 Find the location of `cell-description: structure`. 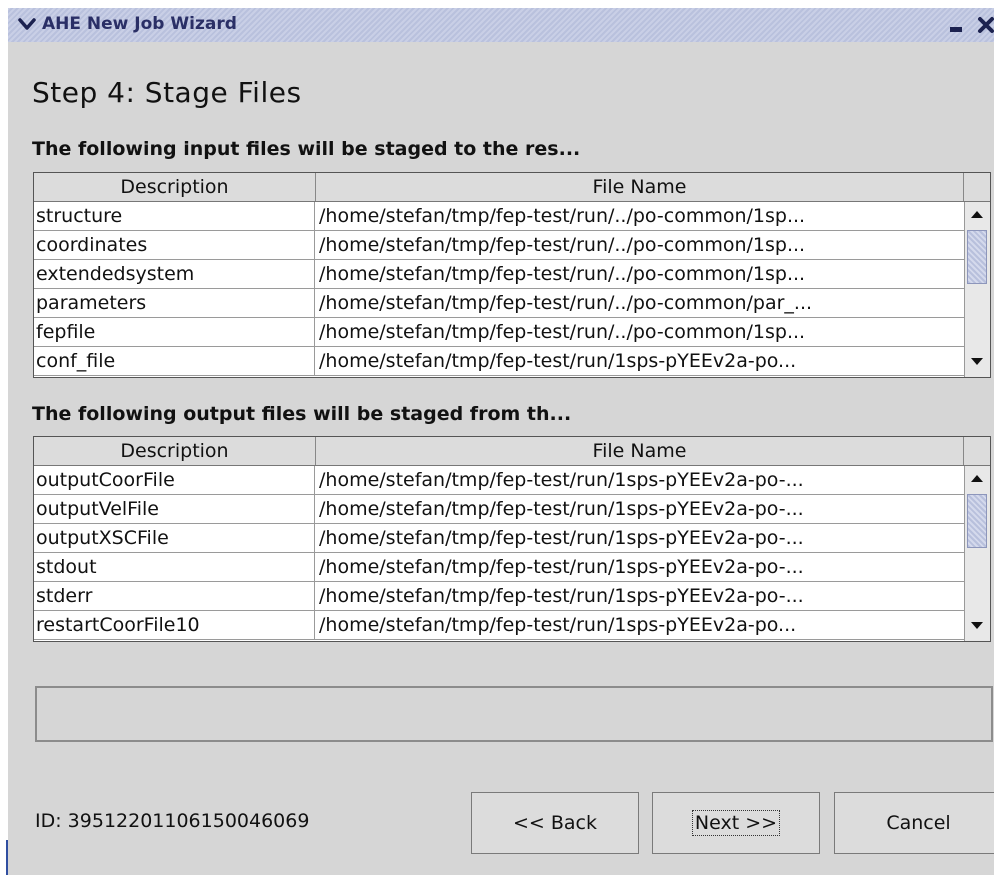

cell-description: structure is located at coordinates (175, 216).